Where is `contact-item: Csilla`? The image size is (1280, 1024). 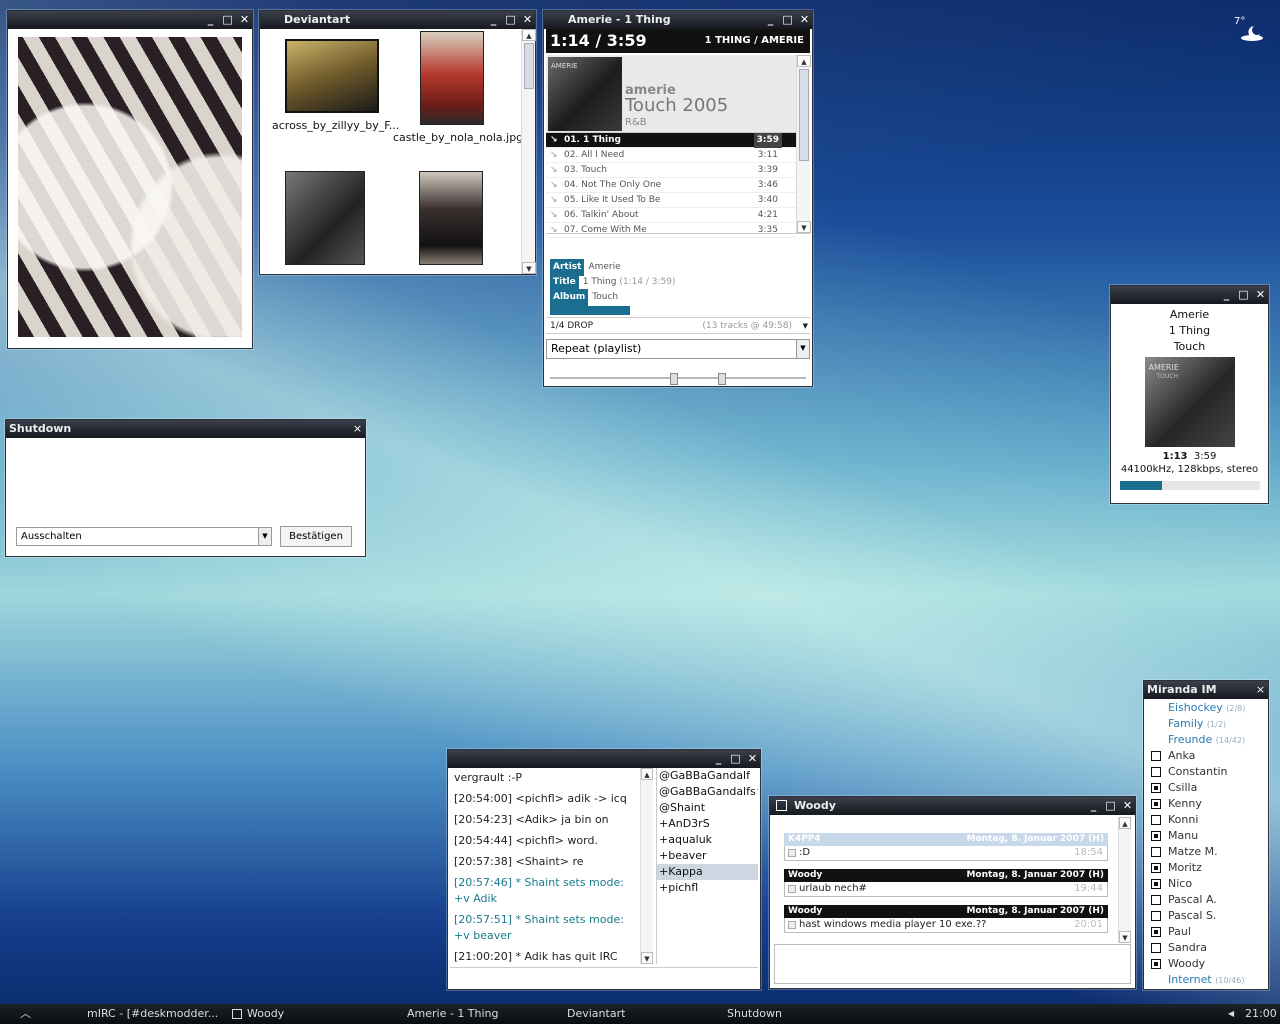 contact-item: Csilla is located at coordinates (1206, 788).